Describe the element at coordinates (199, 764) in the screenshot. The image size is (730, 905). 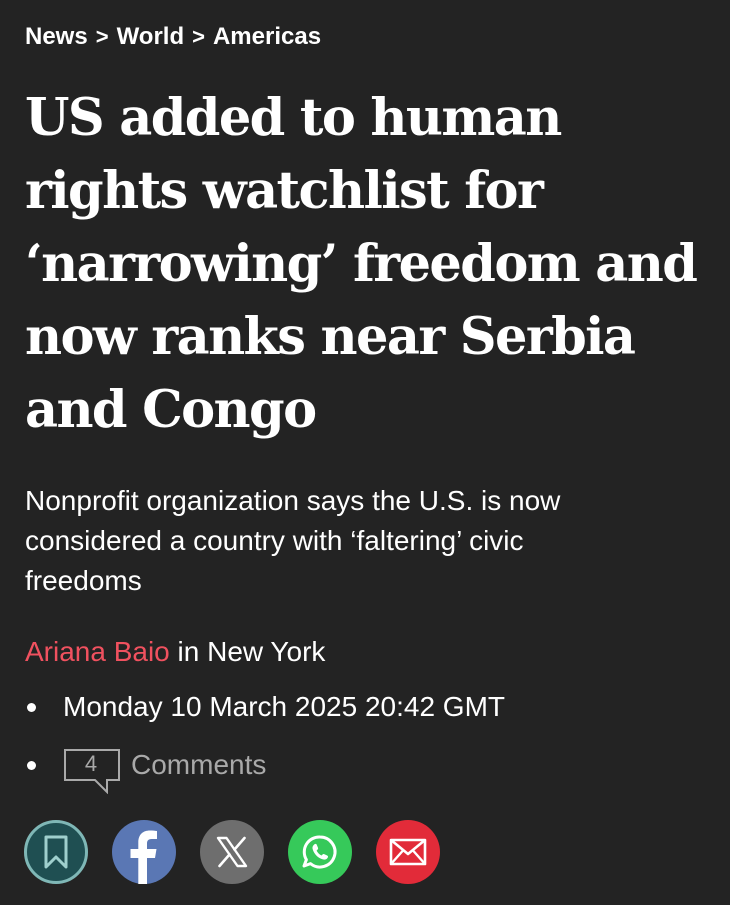
I see `comments-label: Comments` at that location.